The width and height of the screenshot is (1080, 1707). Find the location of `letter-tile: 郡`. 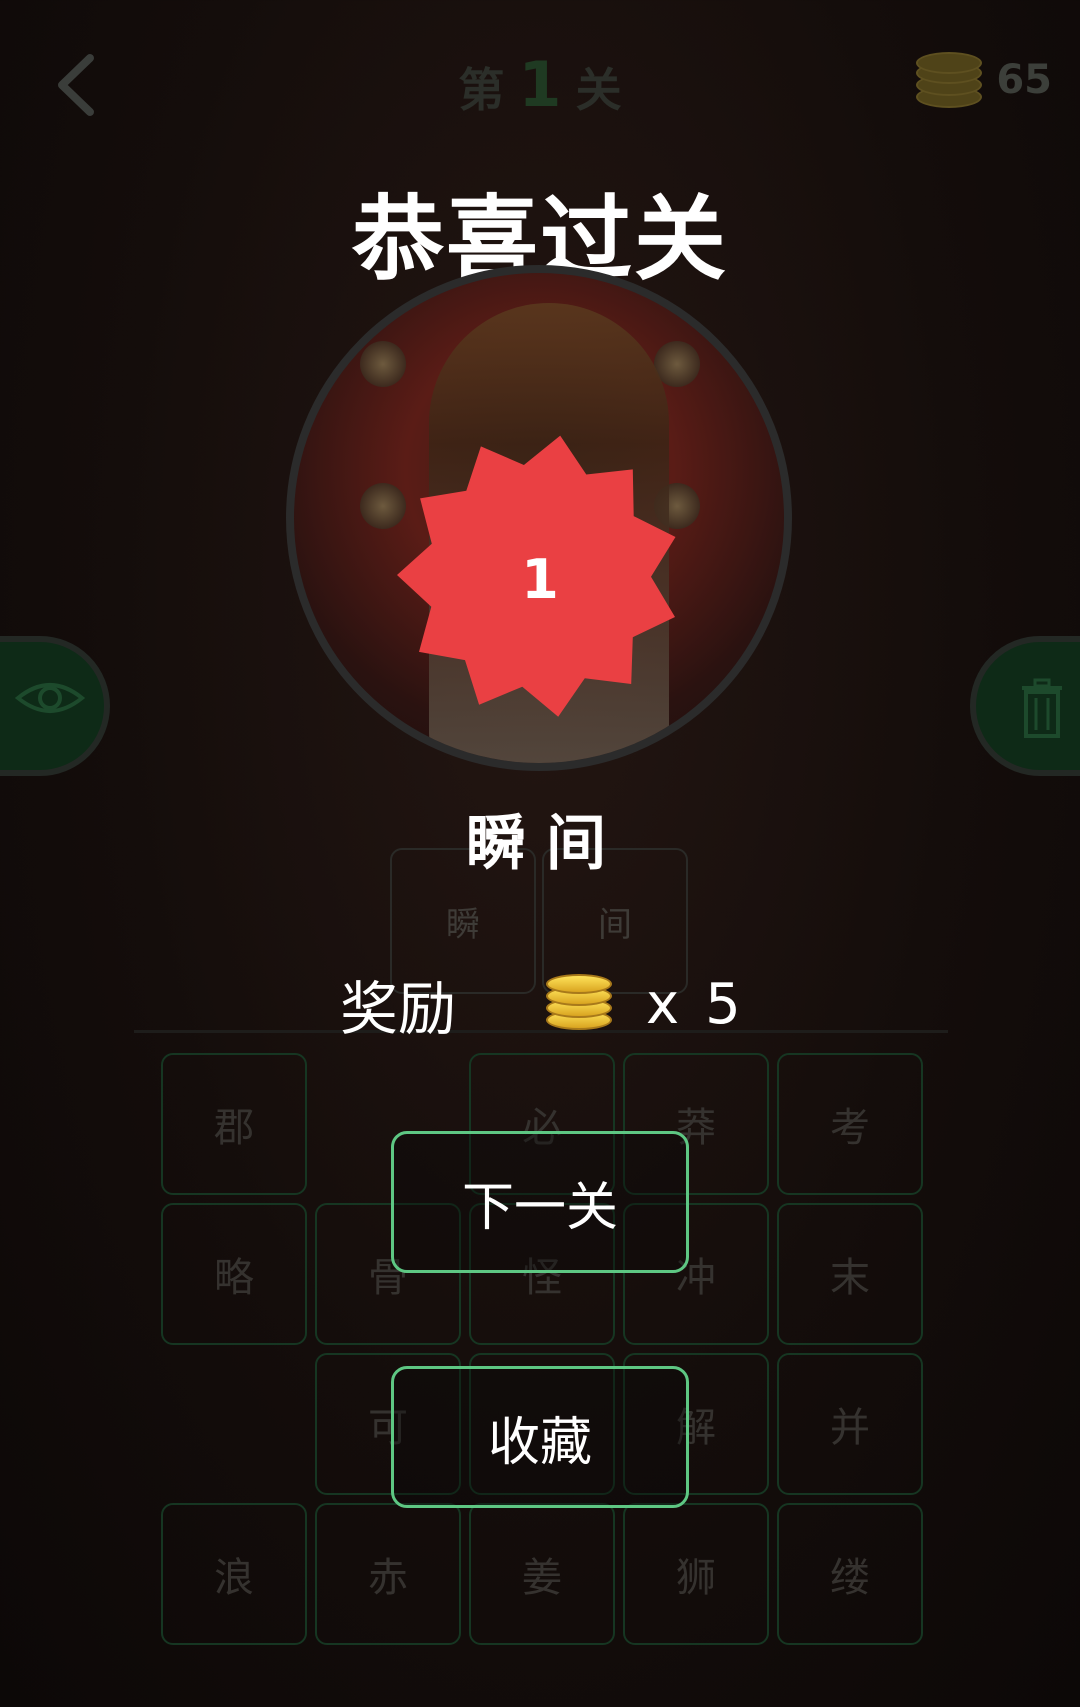

letter-tile: 郡 is located at coordinates (234, 1124).